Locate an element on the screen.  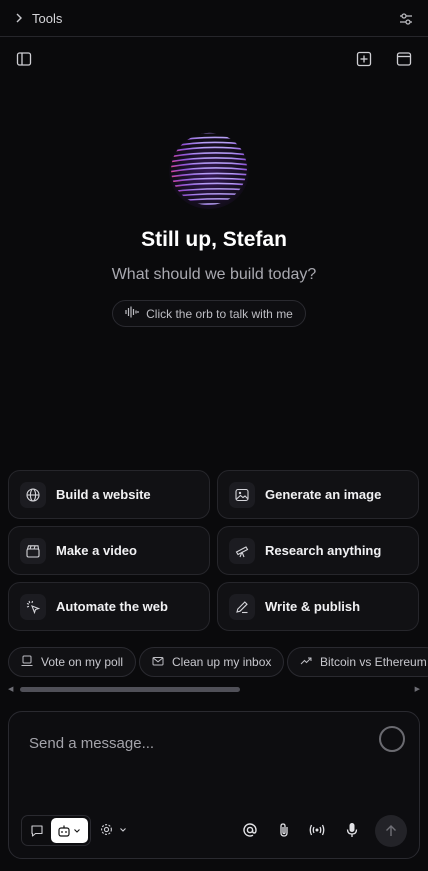
waveform-icon is located at coordinates (132, 313).